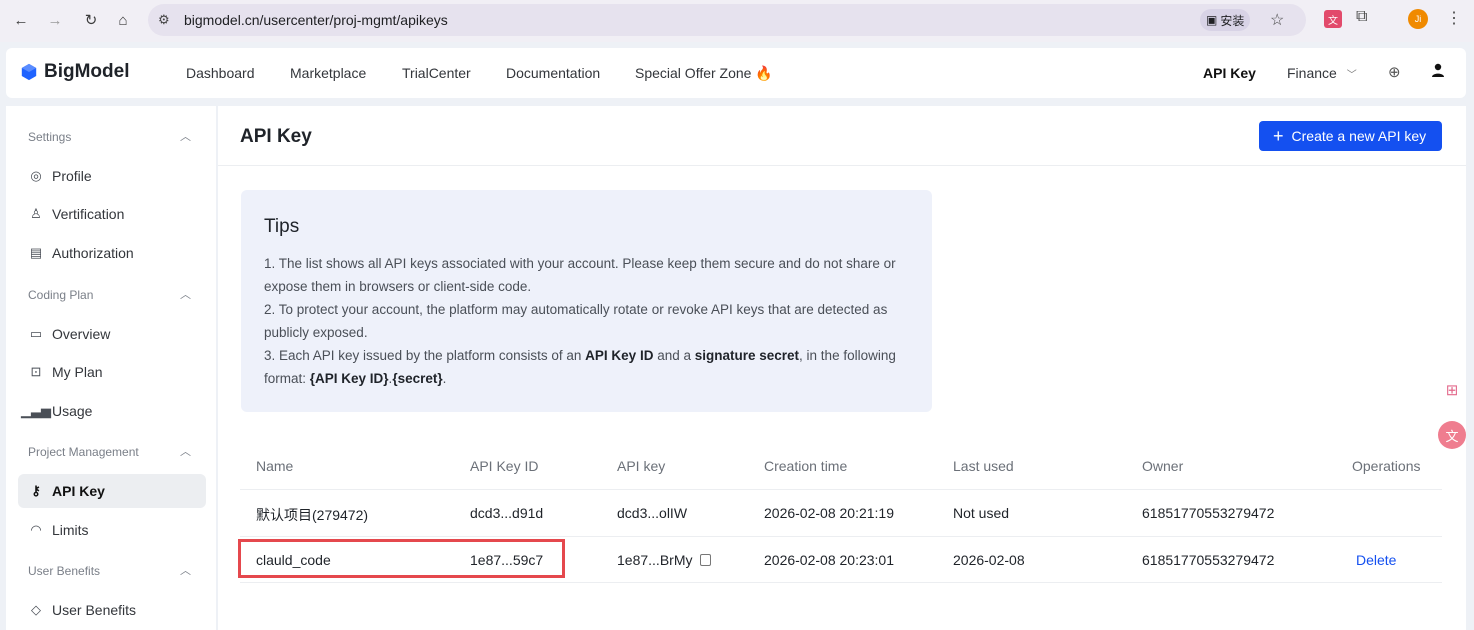 The image size is (1474, 630). I want to click on plus-icon: +, so click(1278, 136).